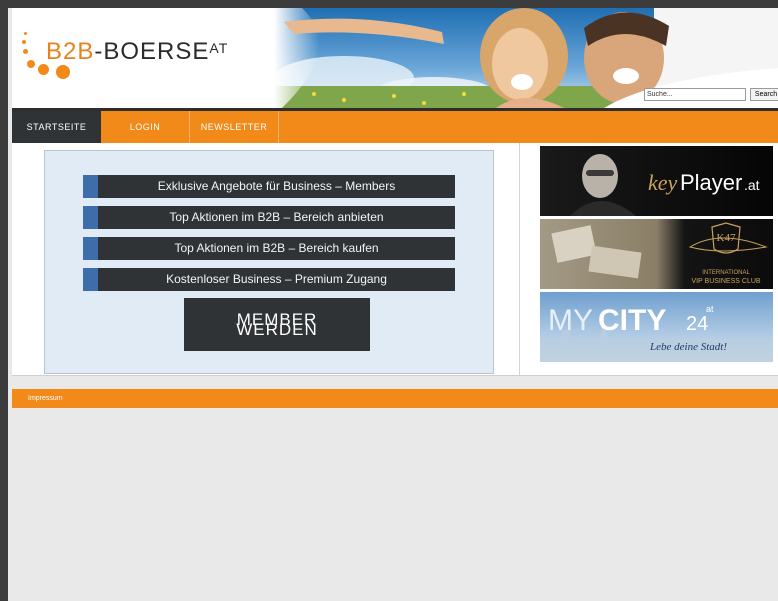 Image resolution: width=778 pixels, height=601 pixels. Describe the element at coordinates (688, 347) in the screenshot. I see `mycity-tagline: Lebe deine Stadt!` at that location.